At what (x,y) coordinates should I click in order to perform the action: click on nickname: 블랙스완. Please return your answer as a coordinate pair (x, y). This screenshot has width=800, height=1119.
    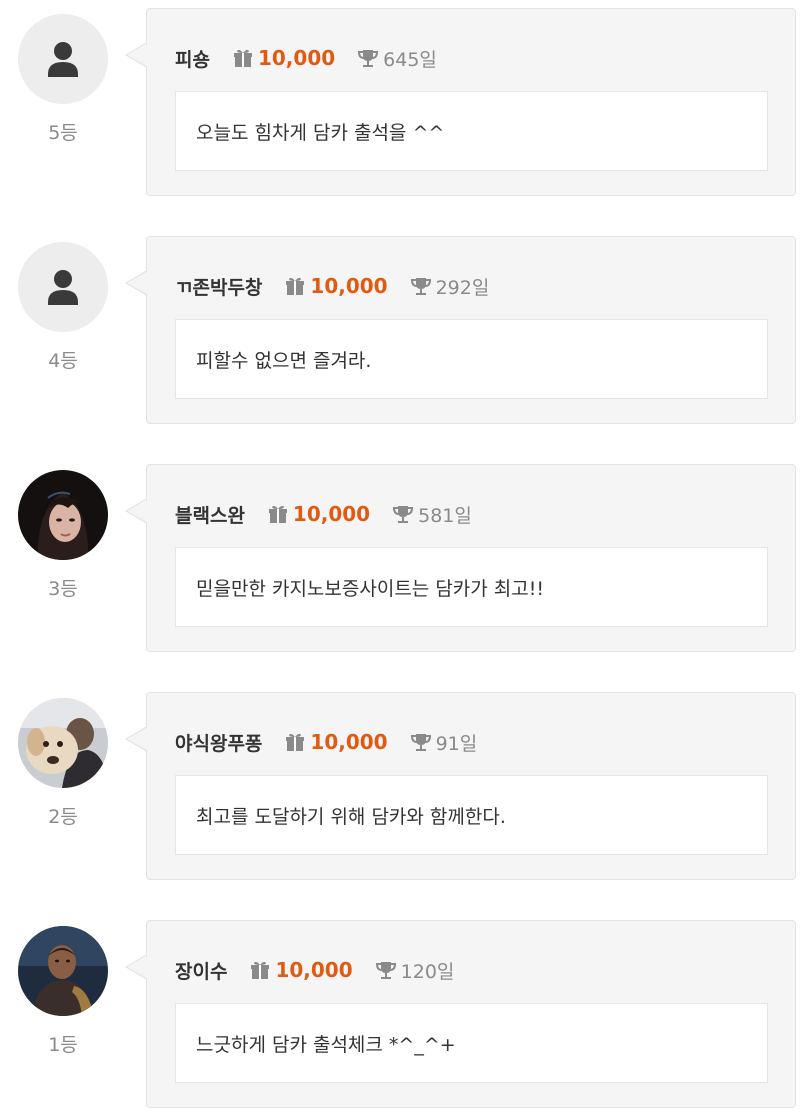
    Looking at the image, I should click on (210, 514).